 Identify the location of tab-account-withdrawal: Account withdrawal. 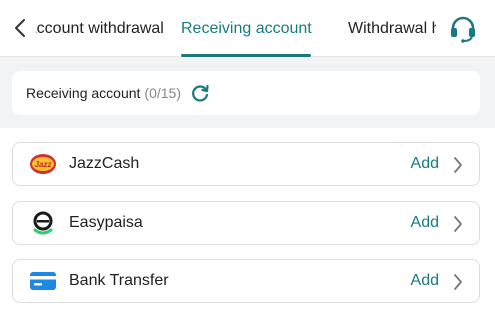
(100, 28).